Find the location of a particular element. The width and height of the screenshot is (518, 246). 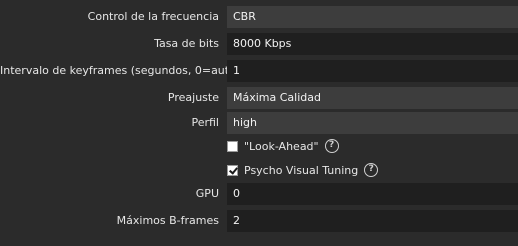

psycho-visual-option: Psycho Visual Tuning ? is located at coordinates (303, 170).